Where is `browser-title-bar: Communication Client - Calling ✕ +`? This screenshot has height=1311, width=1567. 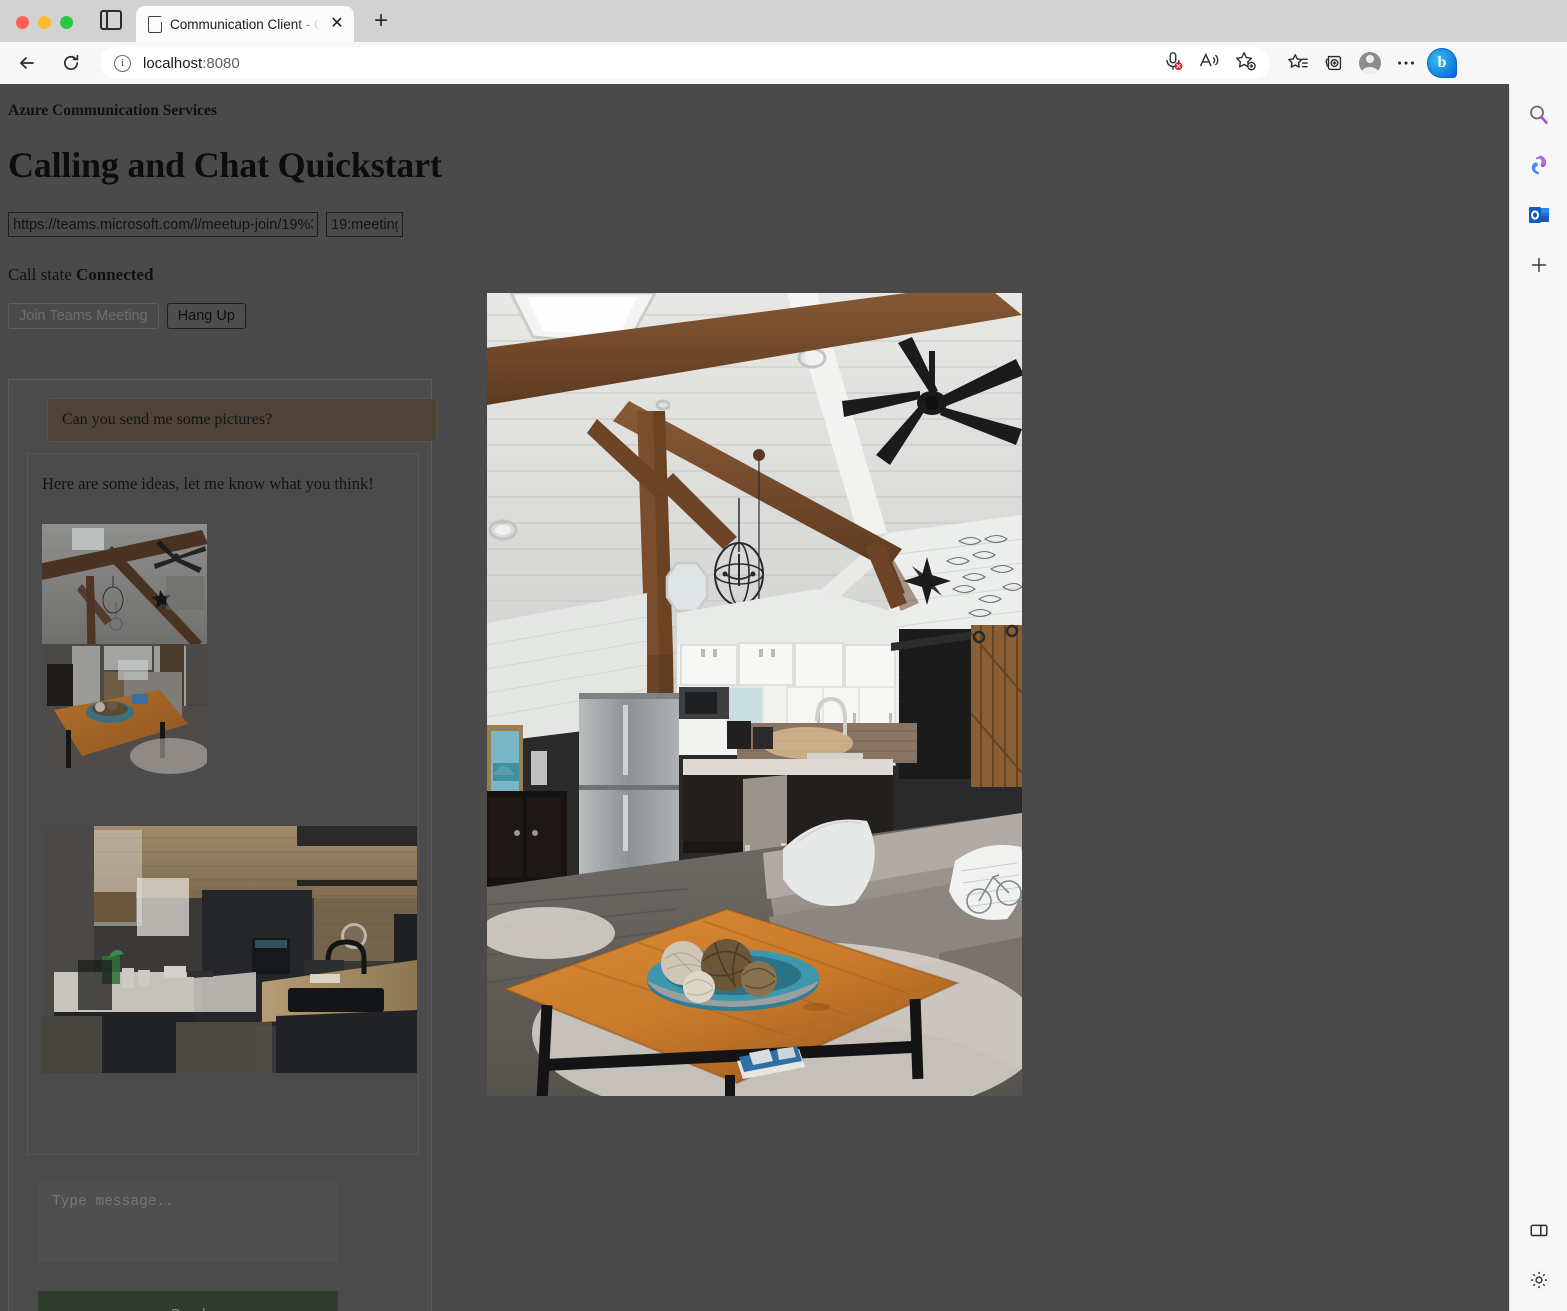 browser-title-bar: Communication Client - Calling ✕ + is located at coordinates (783, 21).